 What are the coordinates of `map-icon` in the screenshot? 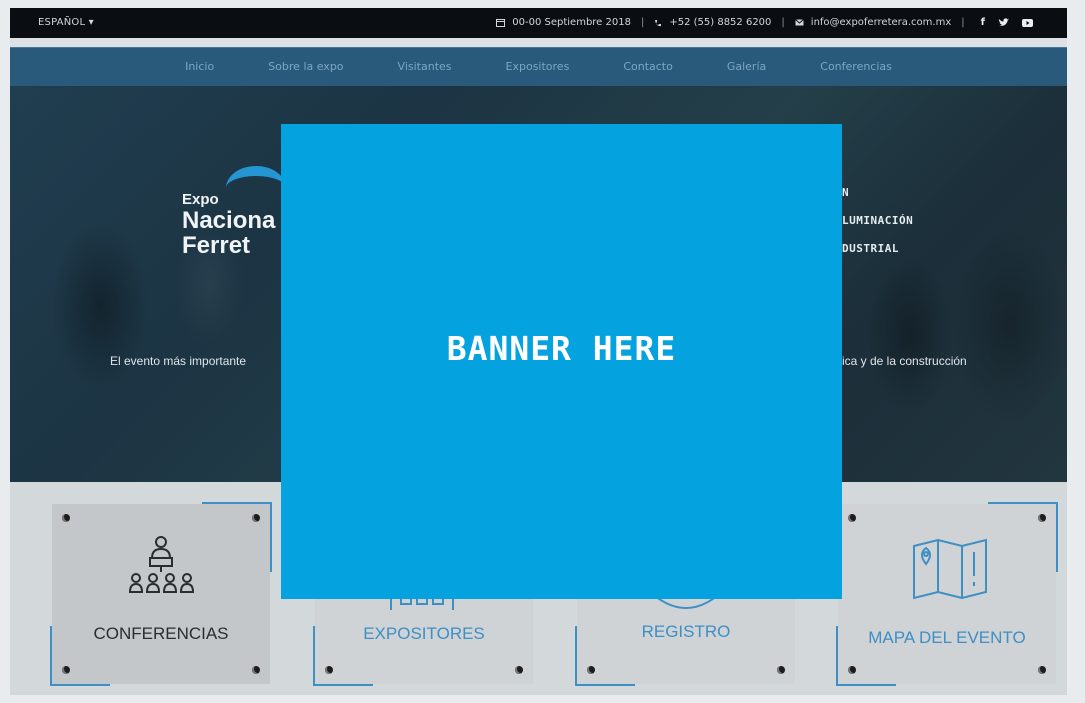 It's located at (950, 569).